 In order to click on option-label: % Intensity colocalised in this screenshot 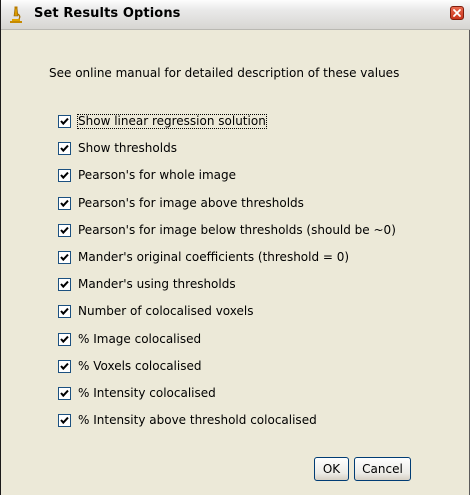, I will do `click(147, 392)`.